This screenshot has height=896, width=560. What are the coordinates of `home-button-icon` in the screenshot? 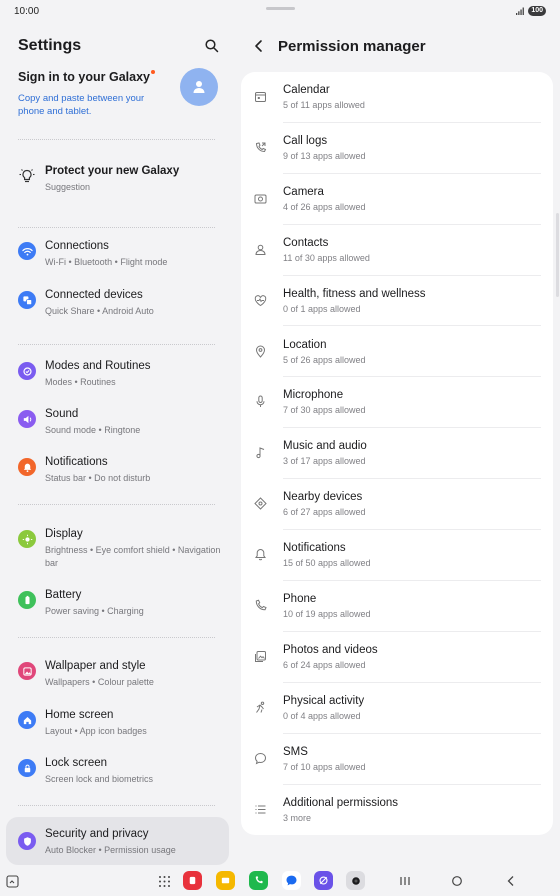 It's located at (457, 881).